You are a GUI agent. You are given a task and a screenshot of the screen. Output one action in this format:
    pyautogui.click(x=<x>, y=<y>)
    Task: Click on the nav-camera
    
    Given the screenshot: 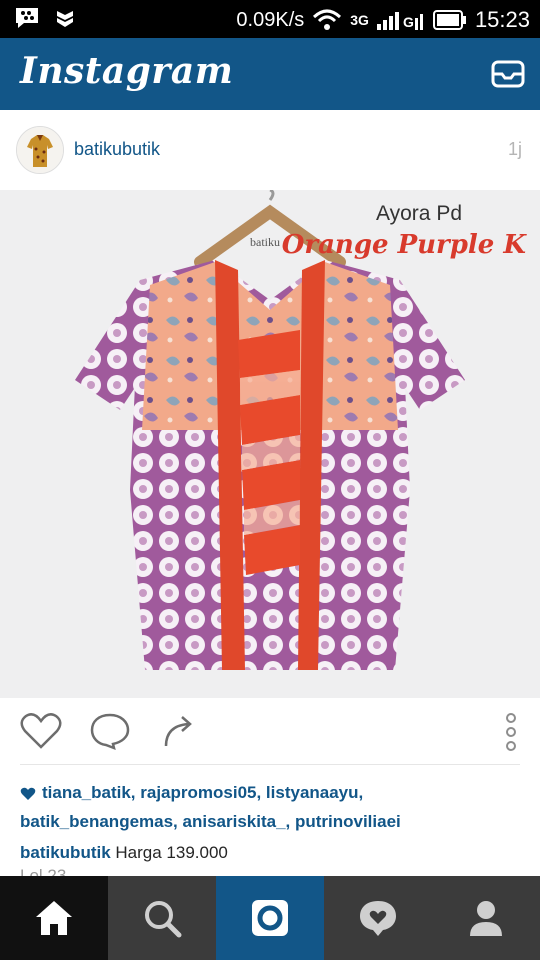 What is the action you would take?
    pyautogui.click(x=270, y=918)
    